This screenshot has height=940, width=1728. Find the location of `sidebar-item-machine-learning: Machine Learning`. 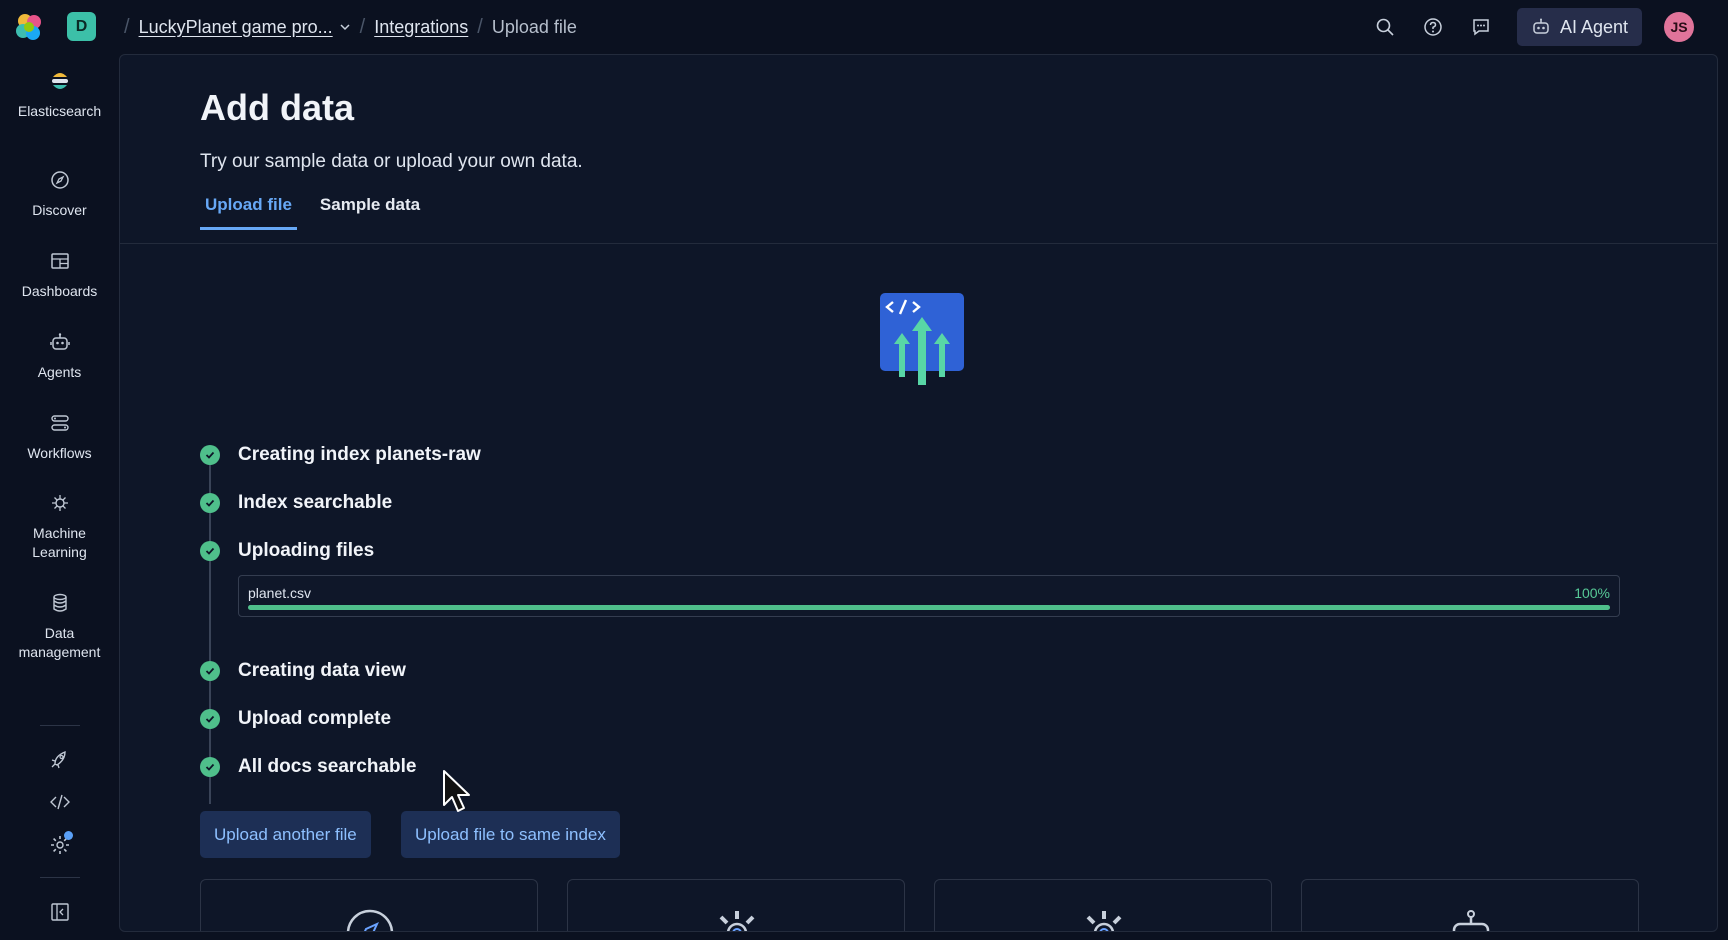

sidebar-item-machine-learning: Machine Learning is located at coordinates (59, 527).